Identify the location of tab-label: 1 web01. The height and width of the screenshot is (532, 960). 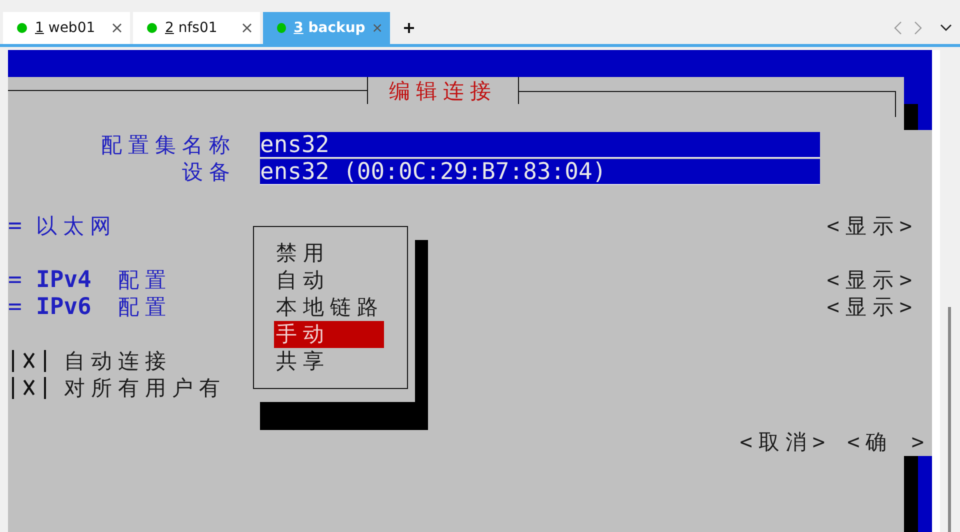
(65, 28).